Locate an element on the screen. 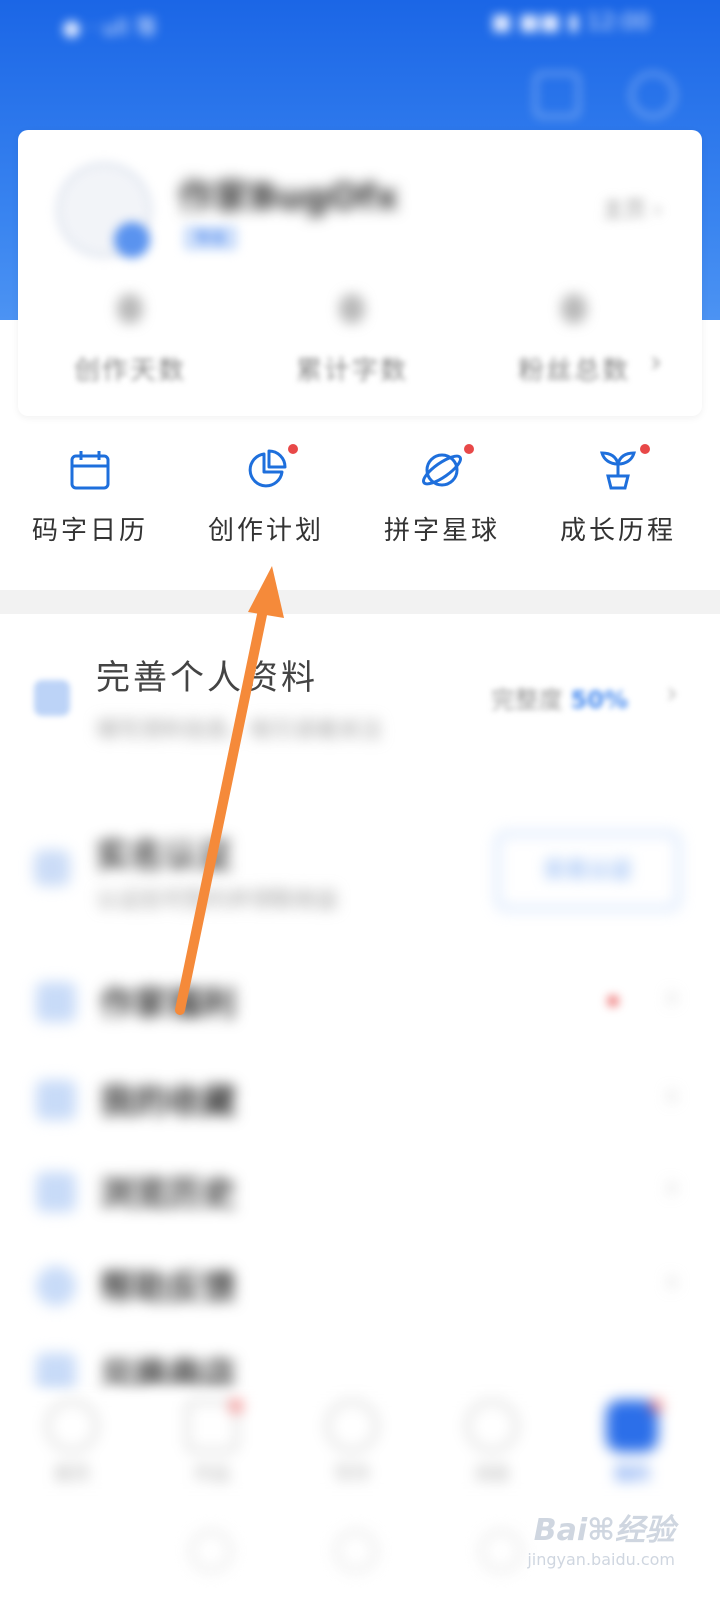  shortcut-label: 码字日历 is located at coordinates (89, 531).